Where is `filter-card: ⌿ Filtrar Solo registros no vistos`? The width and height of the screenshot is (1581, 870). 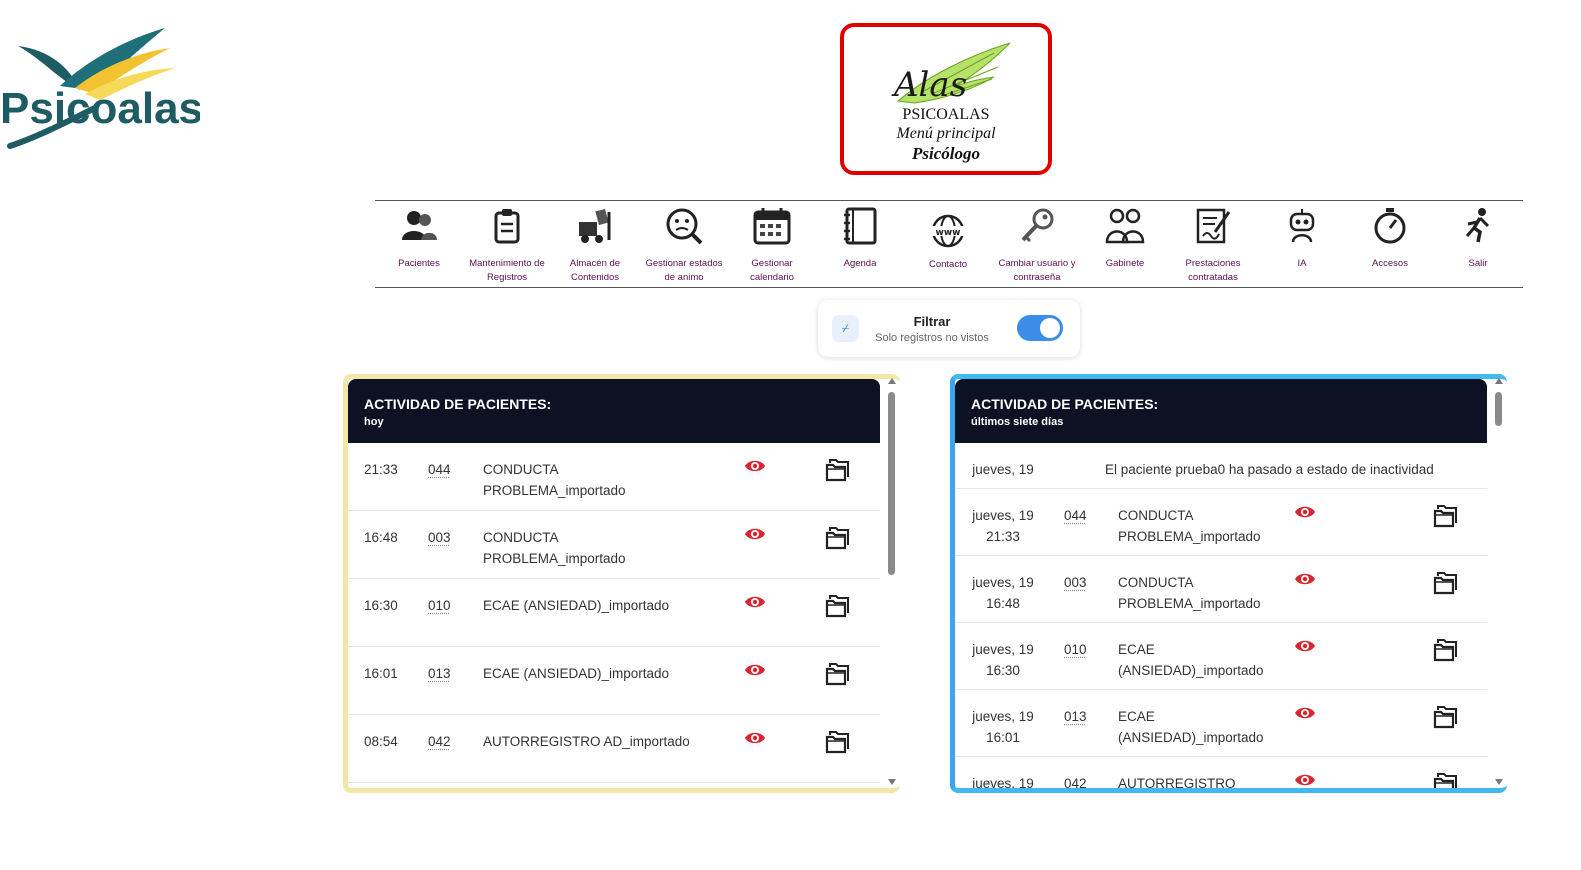 filter-card: ⌿ Filtrar Solo registros no vistos is located at coordinates (949, 328).